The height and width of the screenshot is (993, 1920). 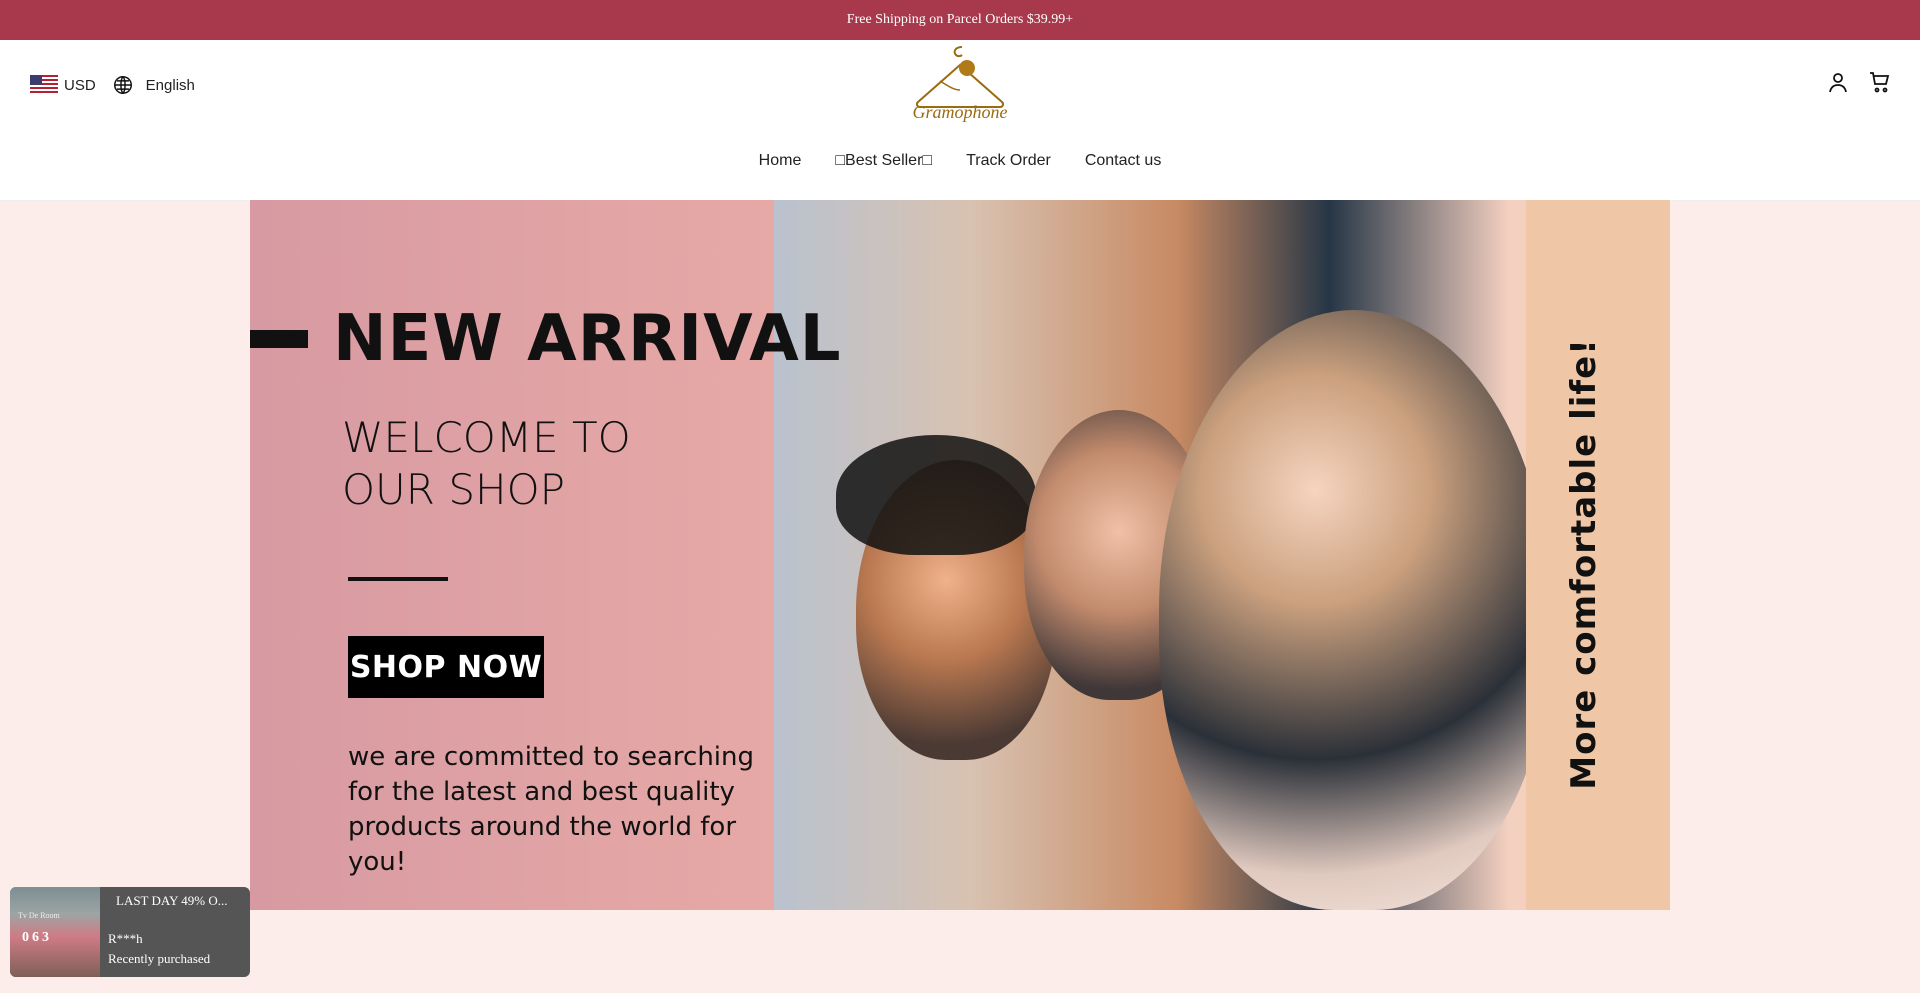 I want to click on new-arrival-heading: NEW ARRIVAL, so click(x=546, y=339).